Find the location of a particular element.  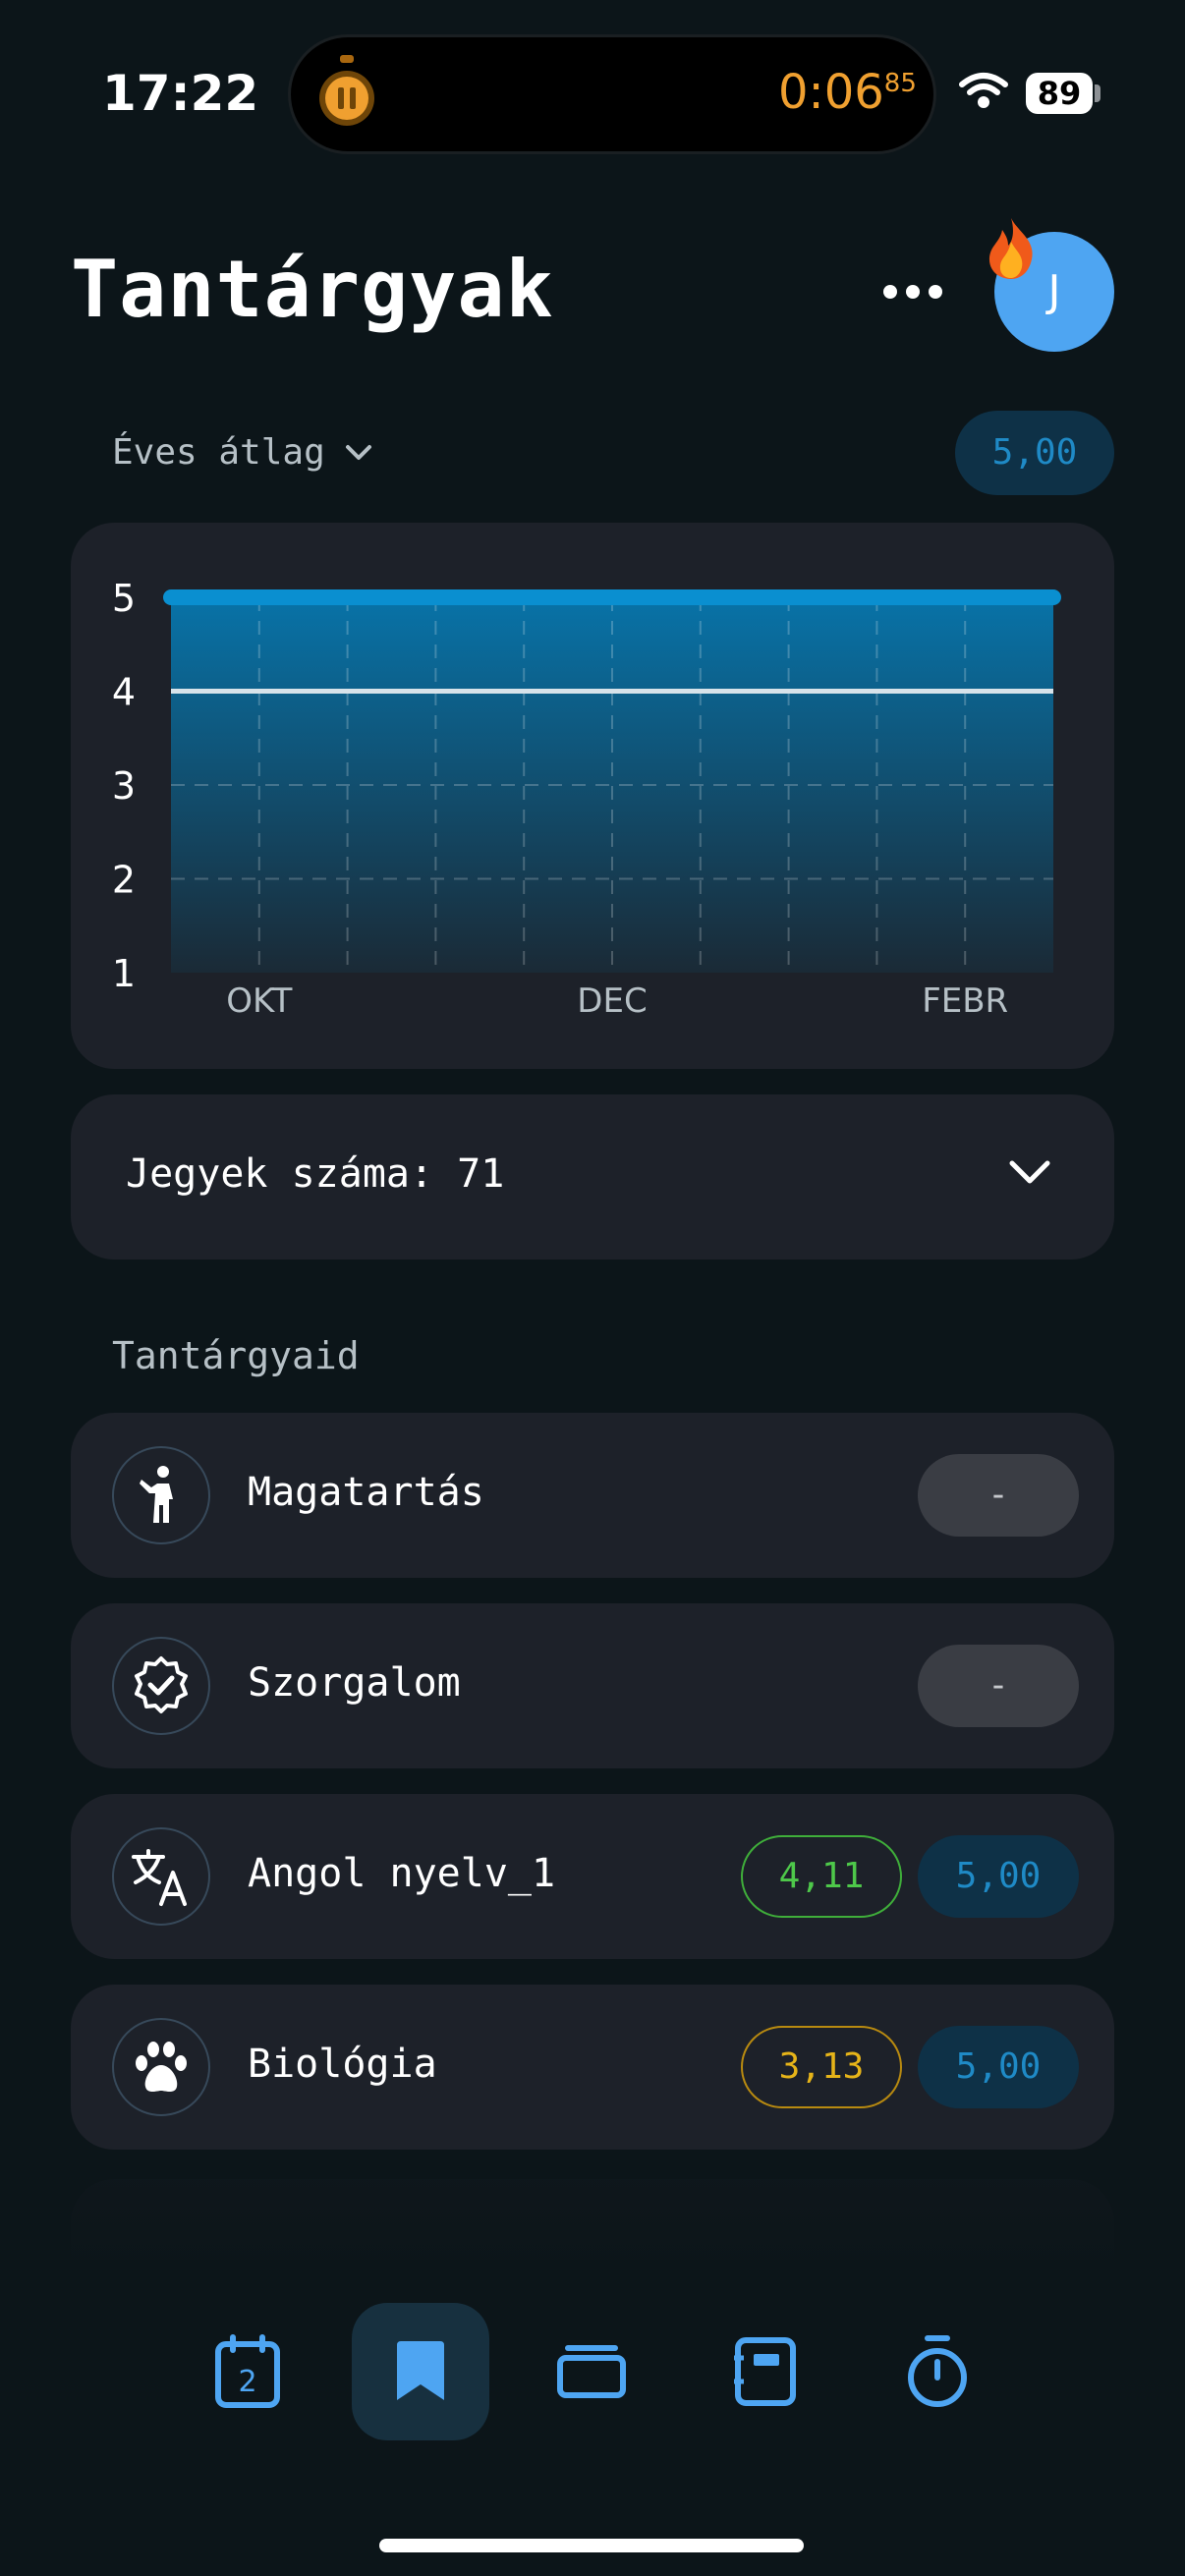

pause-timer-icon is located at coordinates (347, 92).